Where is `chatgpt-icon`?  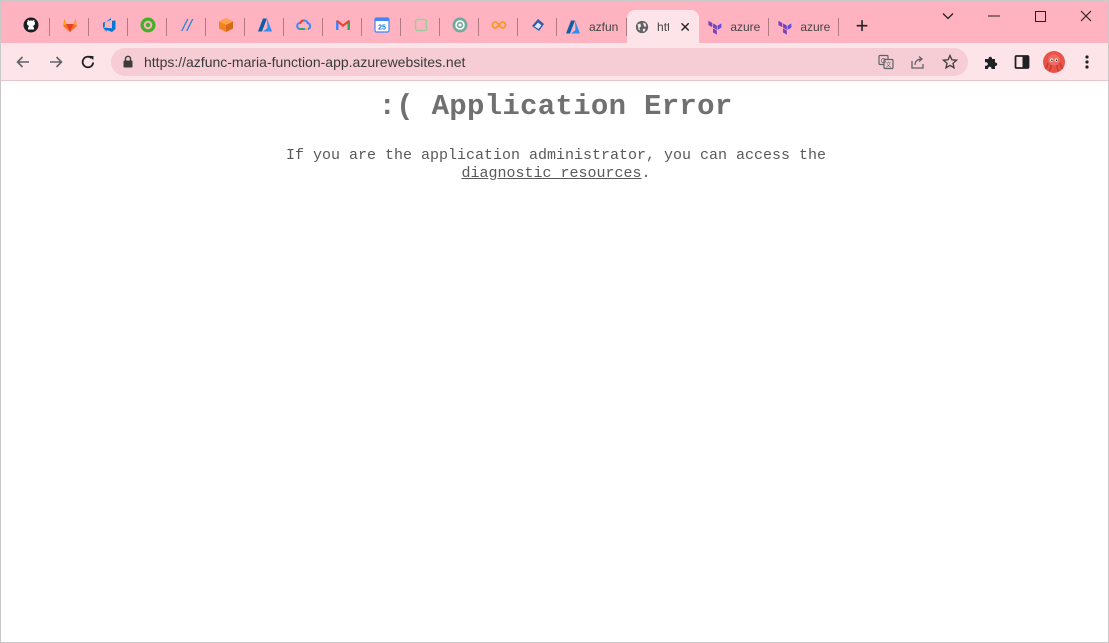
chatgpt-icon is located at coordinates (459, 25).